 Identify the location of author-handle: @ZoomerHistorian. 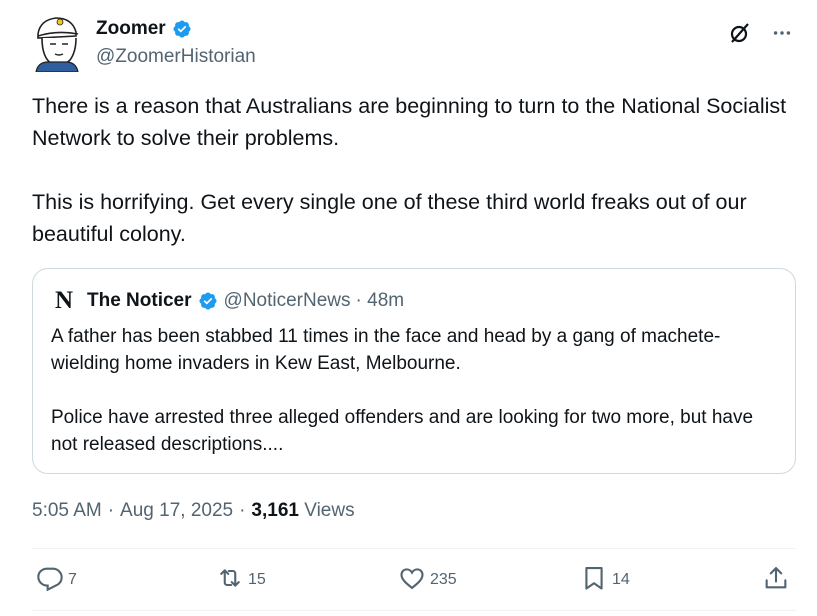
(176, 57).